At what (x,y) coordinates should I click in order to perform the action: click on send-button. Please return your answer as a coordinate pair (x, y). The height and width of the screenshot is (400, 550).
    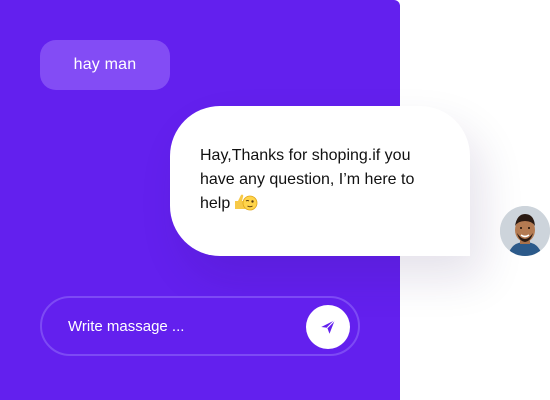
    Looking at the image, I should click on (328, 327).